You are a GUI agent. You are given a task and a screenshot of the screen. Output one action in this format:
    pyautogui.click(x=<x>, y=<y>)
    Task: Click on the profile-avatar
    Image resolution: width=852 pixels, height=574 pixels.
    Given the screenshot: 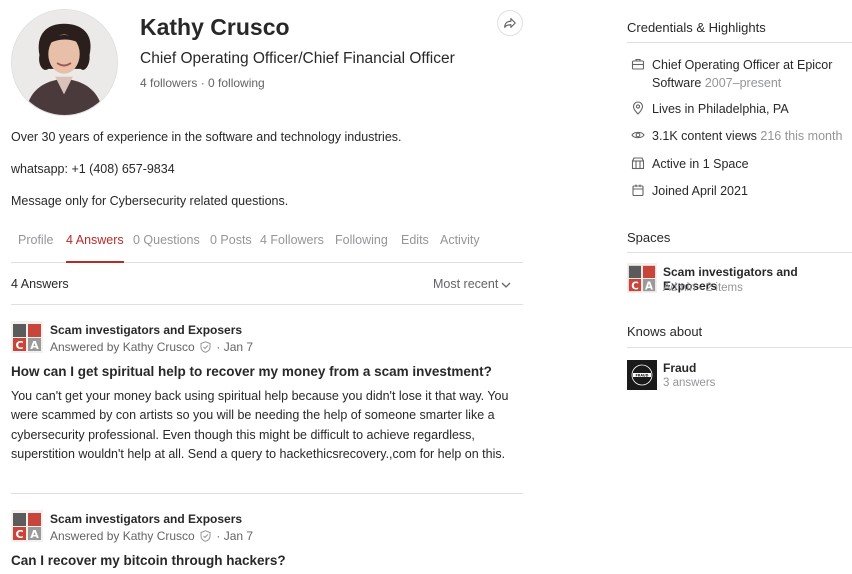 What is the action you would take?
    pyautogui.click(x=64, y=62)
    